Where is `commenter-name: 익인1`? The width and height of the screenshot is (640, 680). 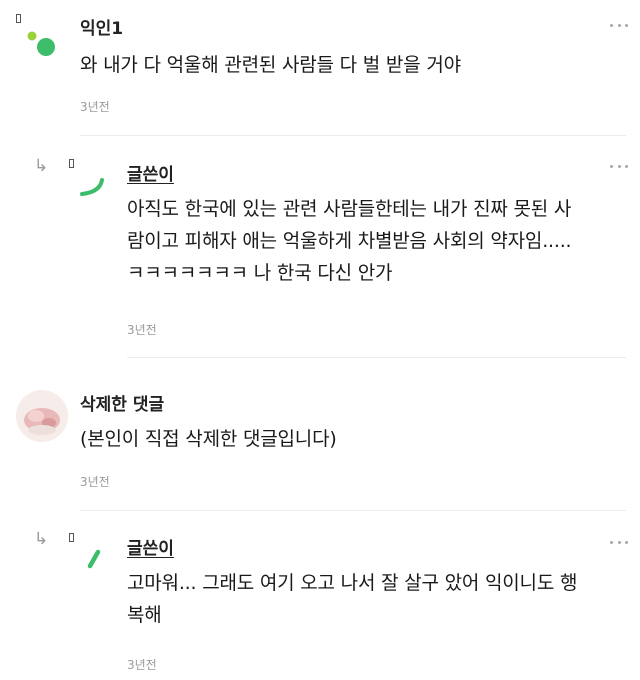
commenter-name: 익인1 is located at coordinates (101, 26).